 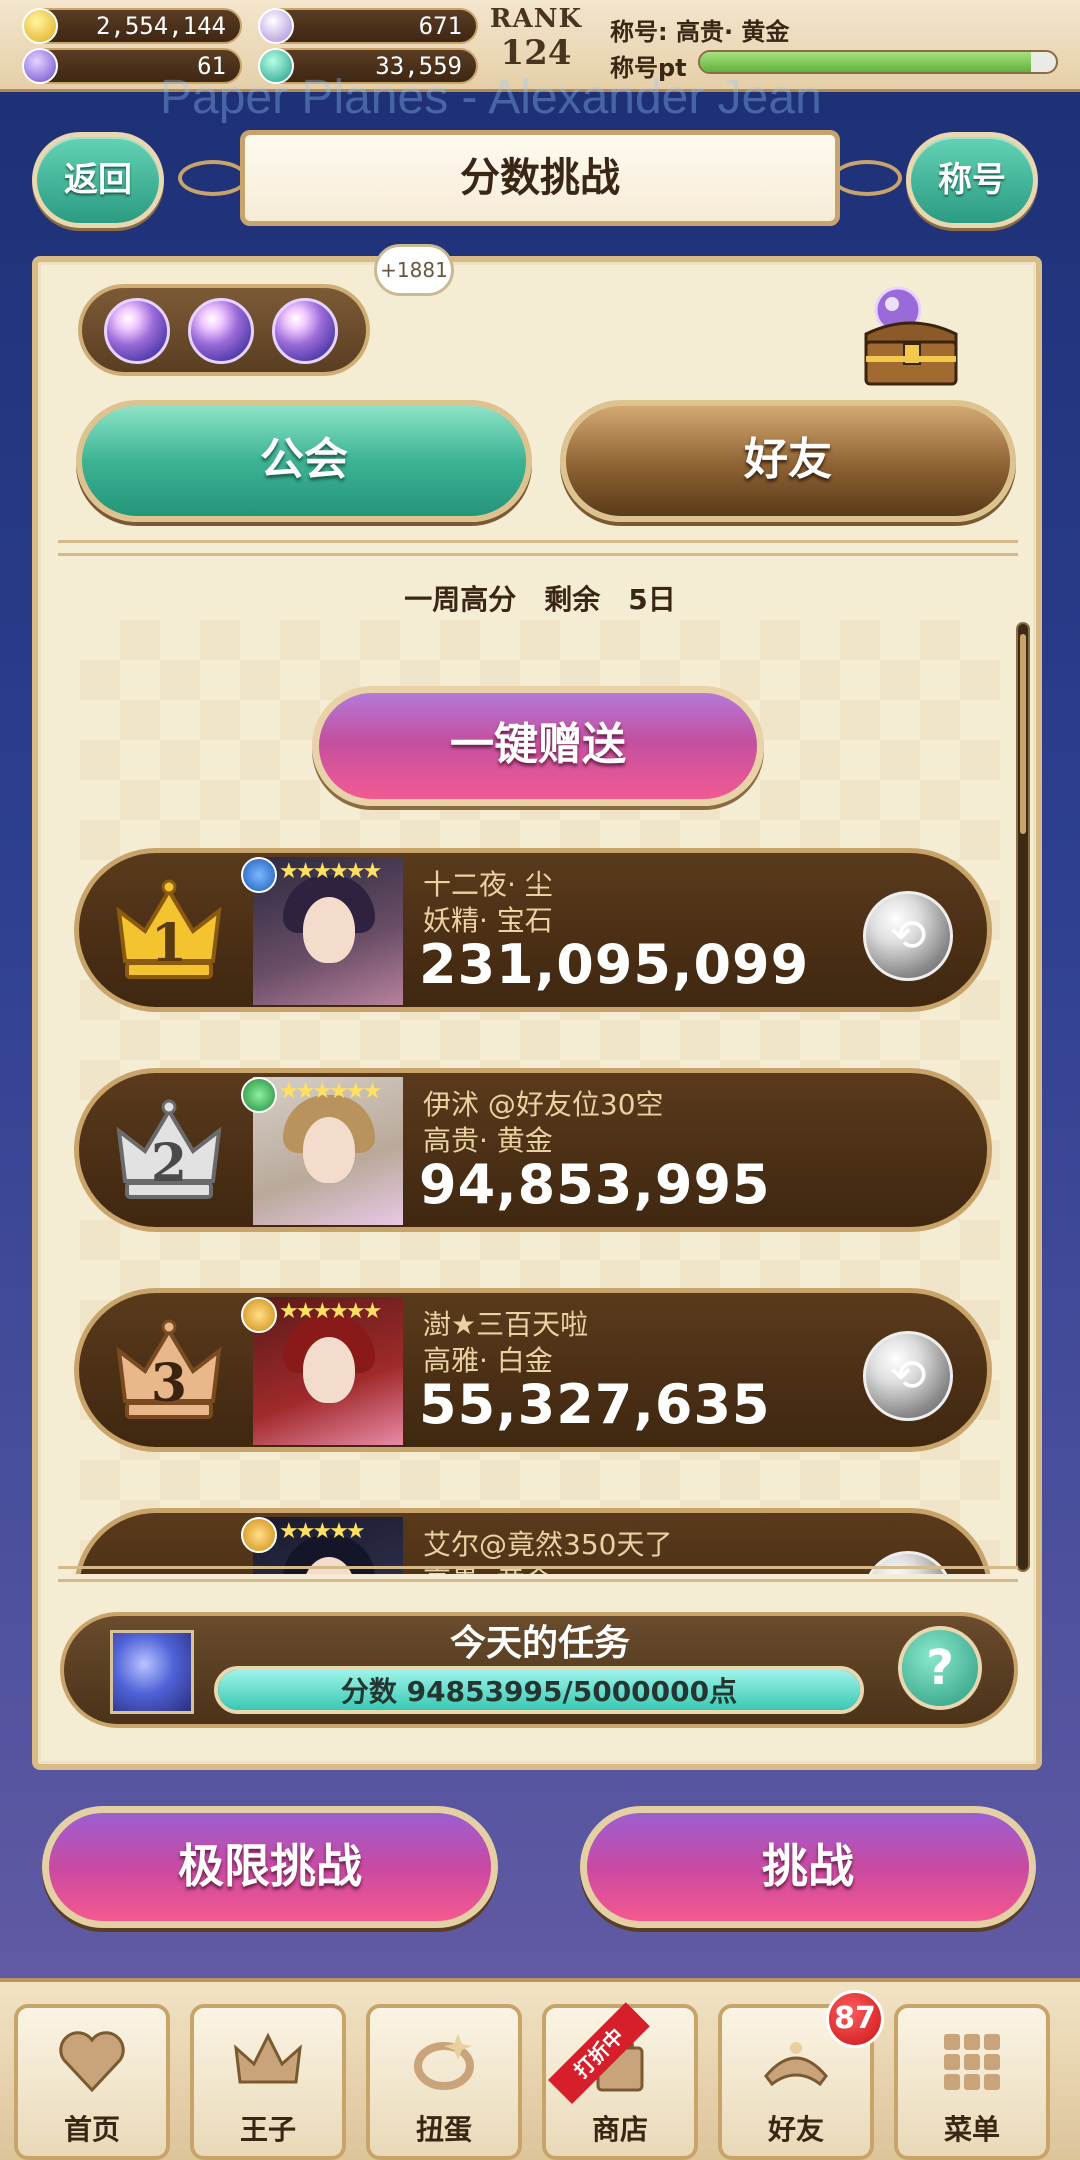 I want to click on player-name: 伊沭 @好友位30空, so click(x=543, y=1104).